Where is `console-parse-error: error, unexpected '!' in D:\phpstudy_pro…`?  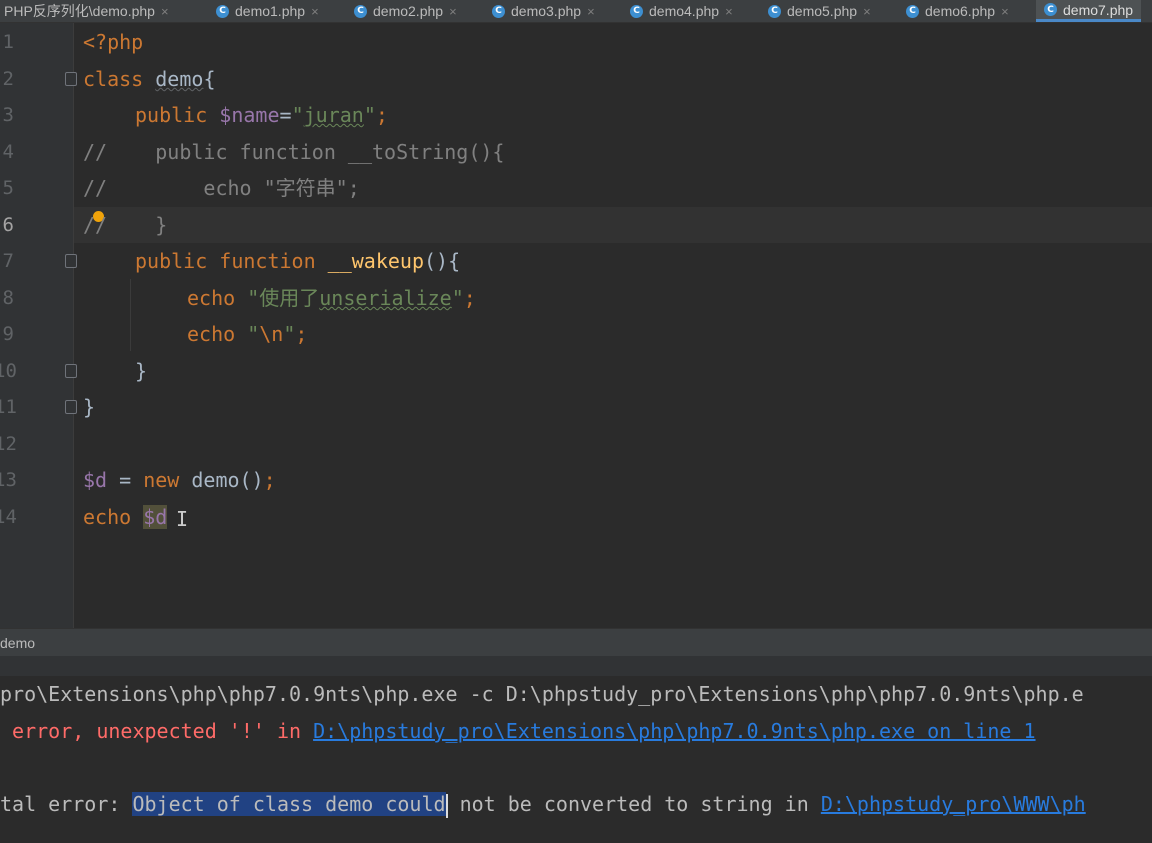 console-parse-error: error, unexpected '!' in D:\phpstudy_pro… is located at coordinates (518, 731).